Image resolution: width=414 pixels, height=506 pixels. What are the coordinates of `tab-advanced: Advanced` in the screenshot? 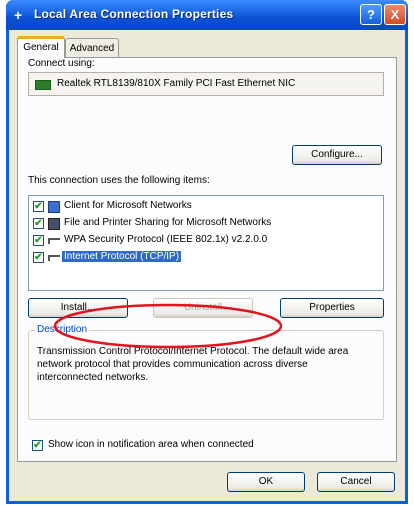 It's located at (92, 48).